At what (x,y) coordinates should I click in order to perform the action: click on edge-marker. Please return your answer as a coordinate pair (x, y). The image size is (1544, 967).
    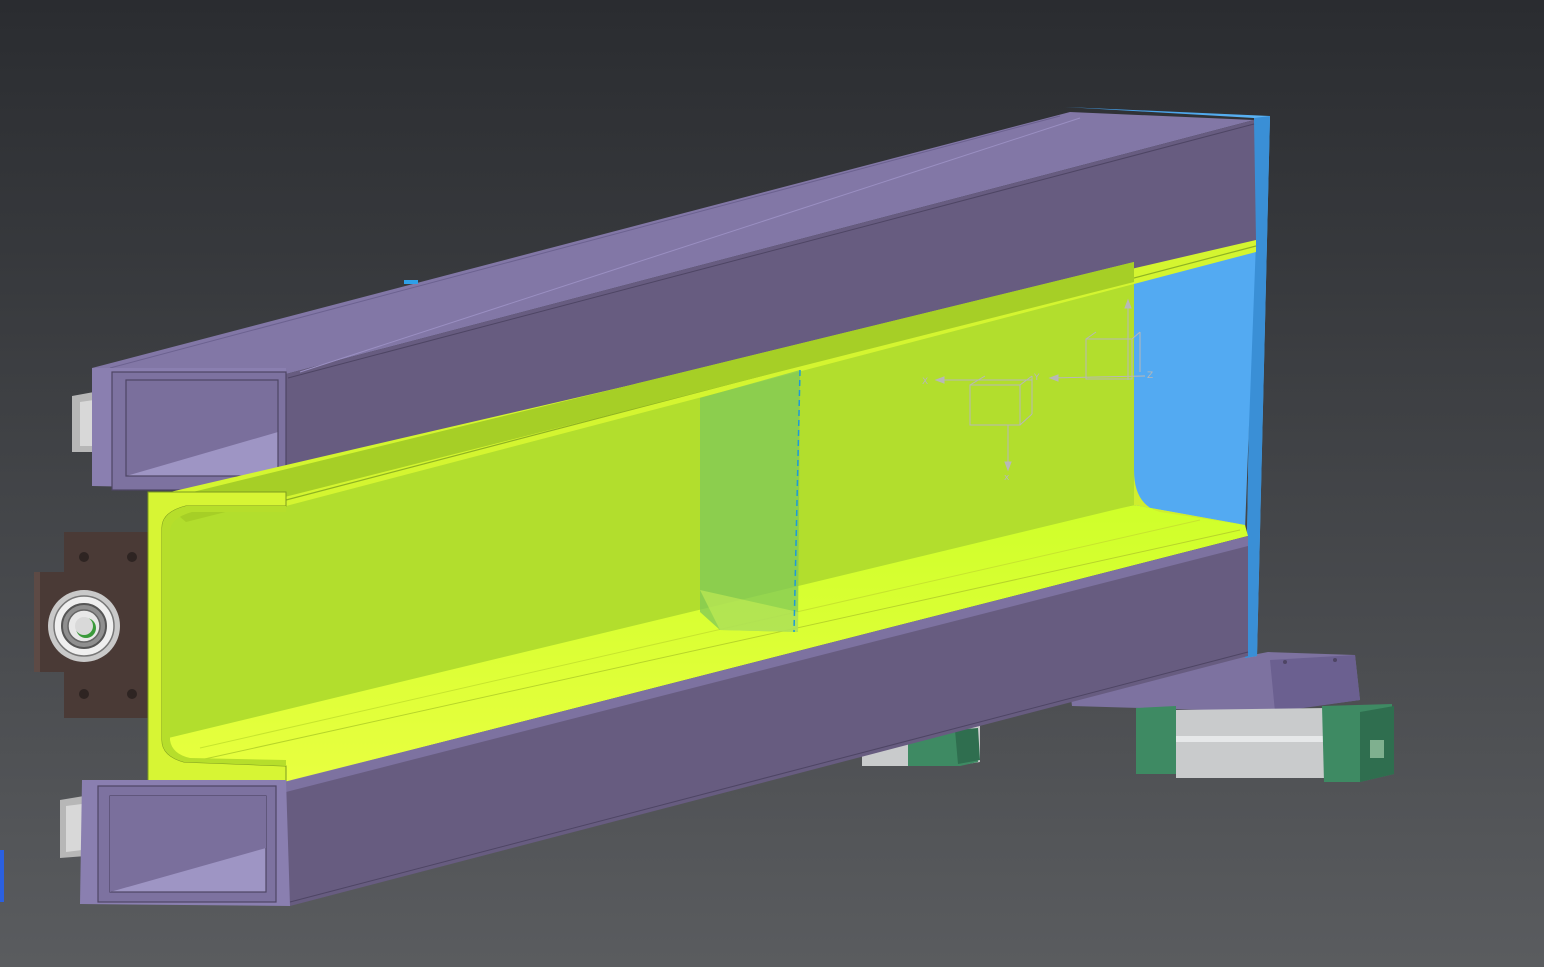
    Looking at the image, I should click on (2, 876).